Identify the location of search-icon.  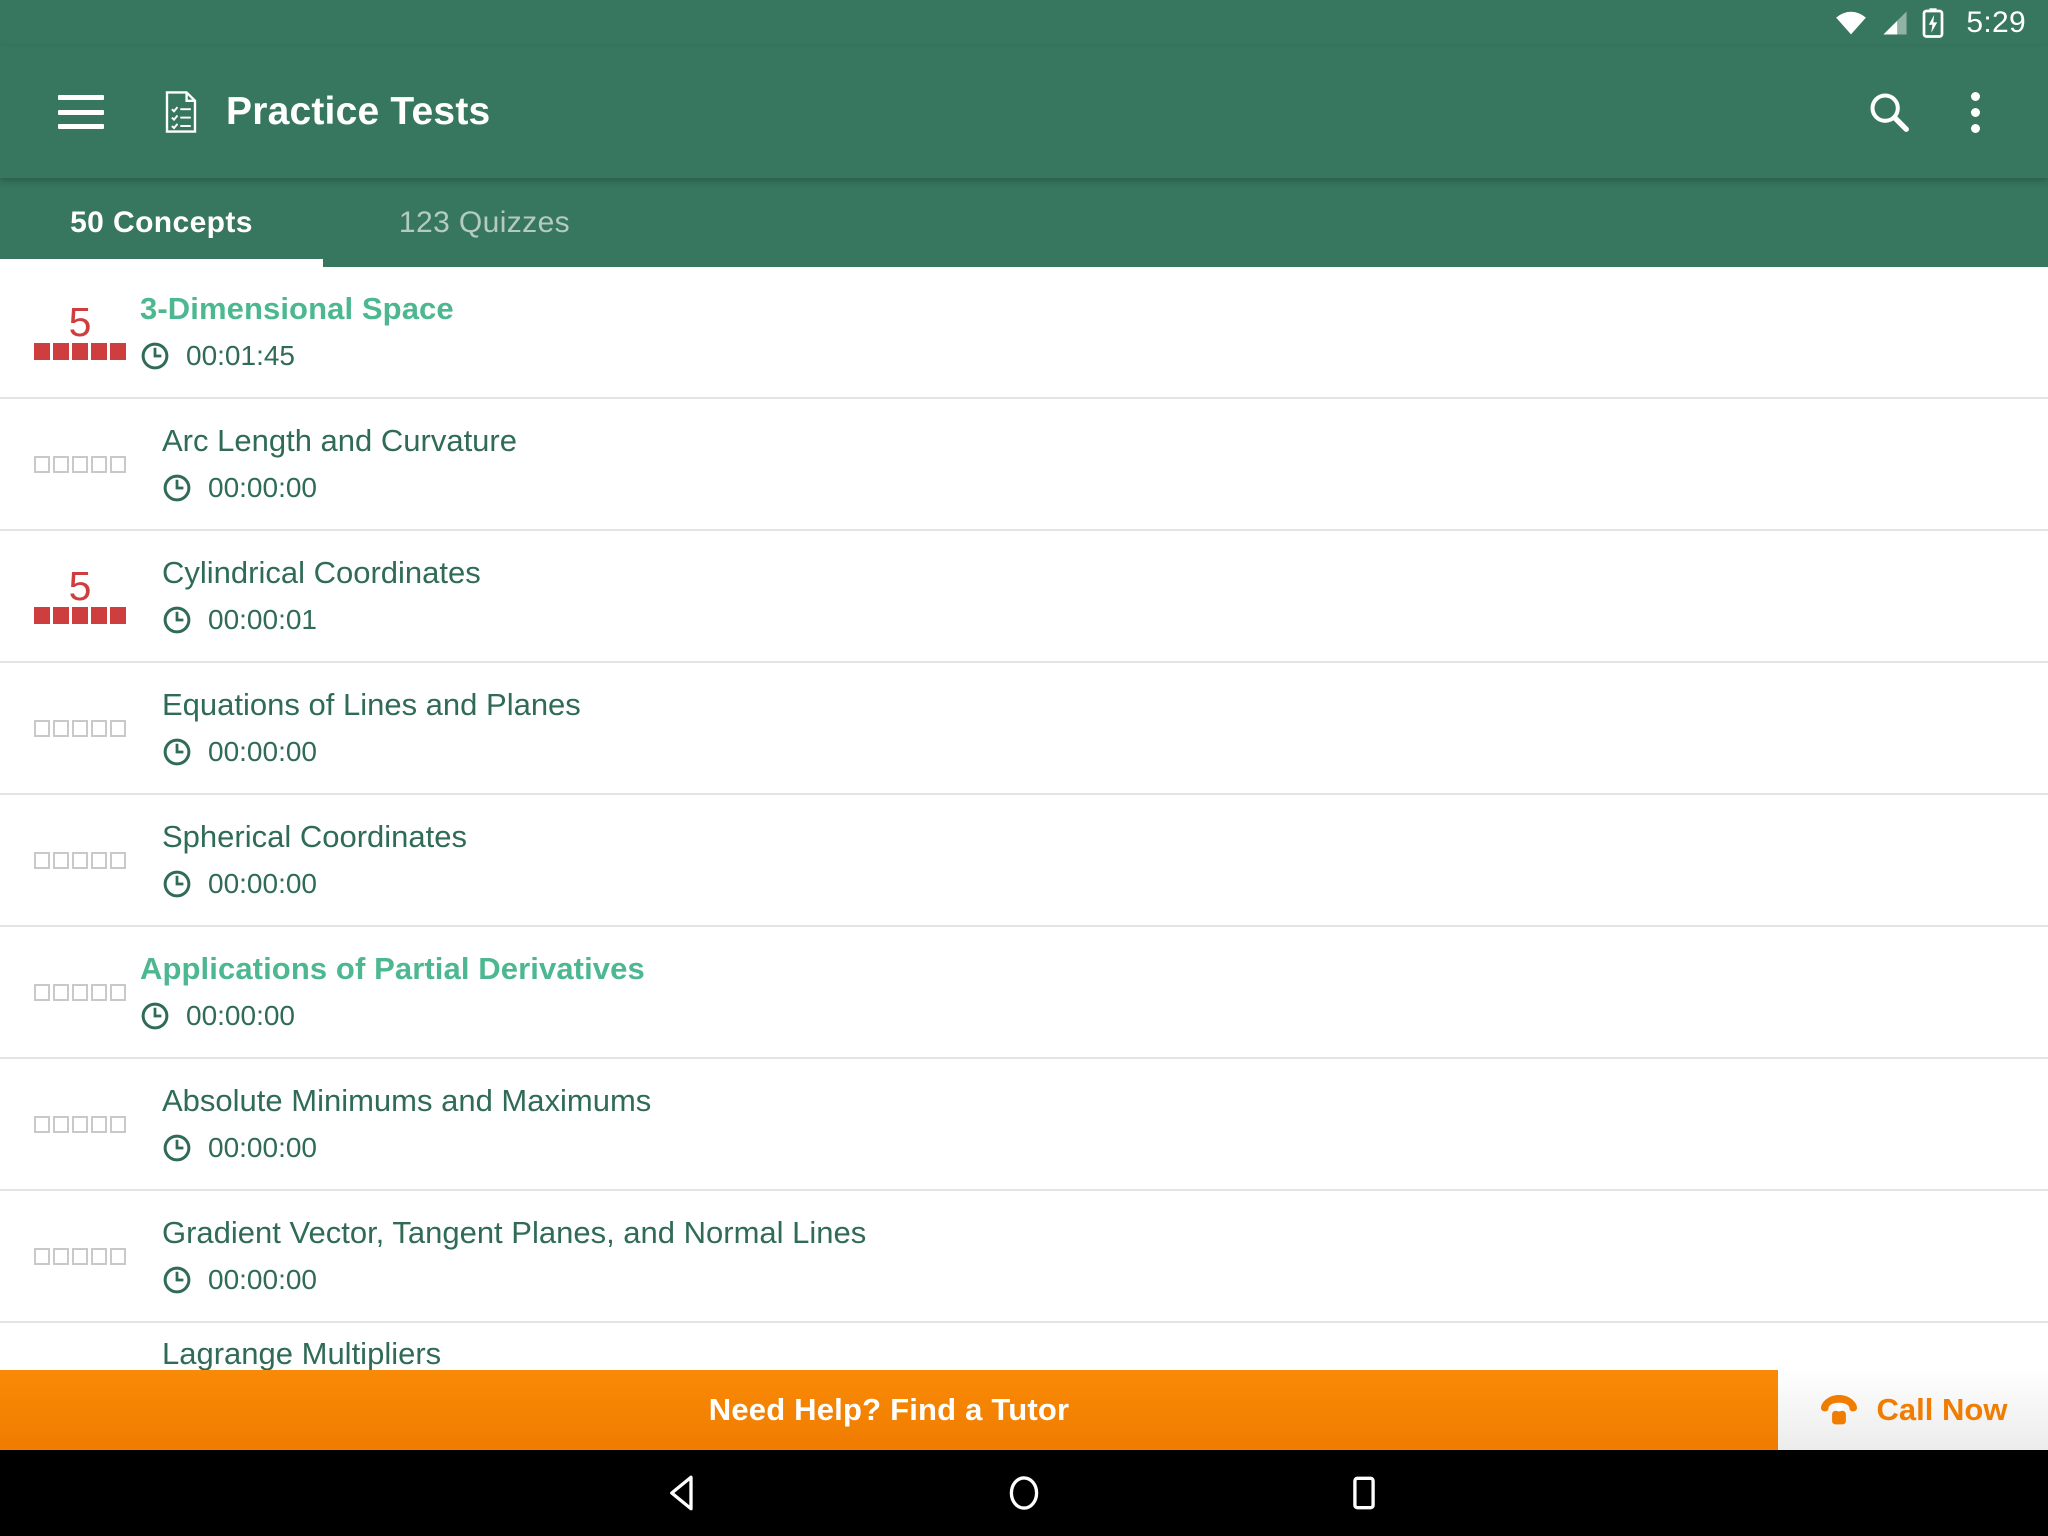
(1889, 112).